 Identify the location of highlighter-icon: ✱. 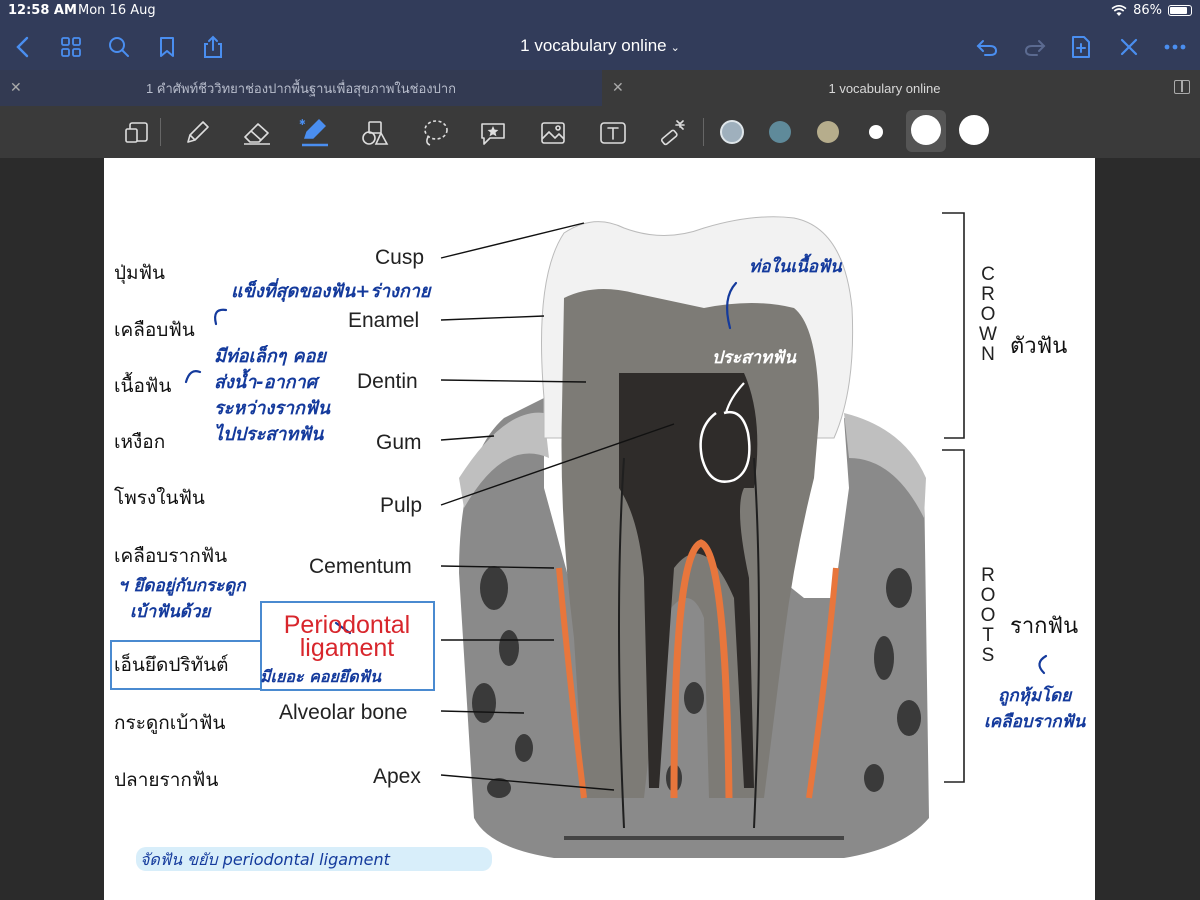
(315, 133).